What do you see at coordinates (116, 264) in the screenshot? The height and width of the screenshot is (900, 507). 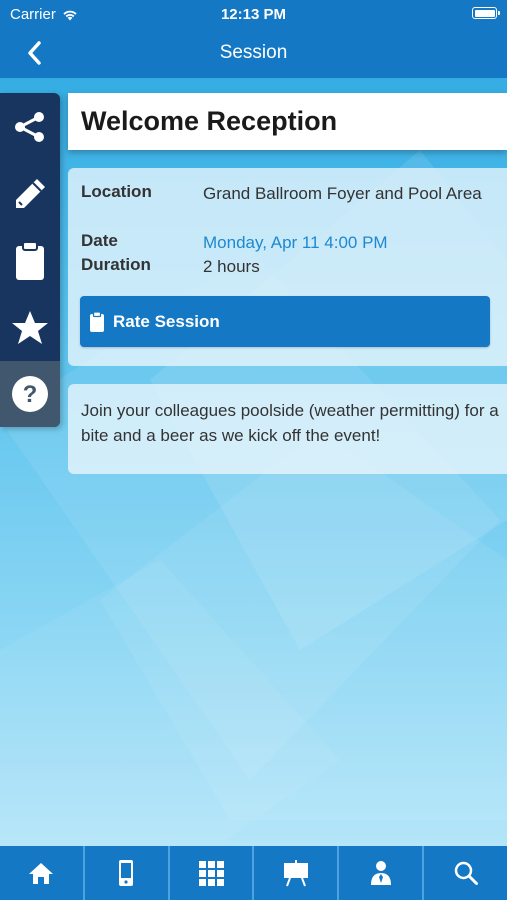 I see `duration-label: Duration` at bounding box center [116, 264].